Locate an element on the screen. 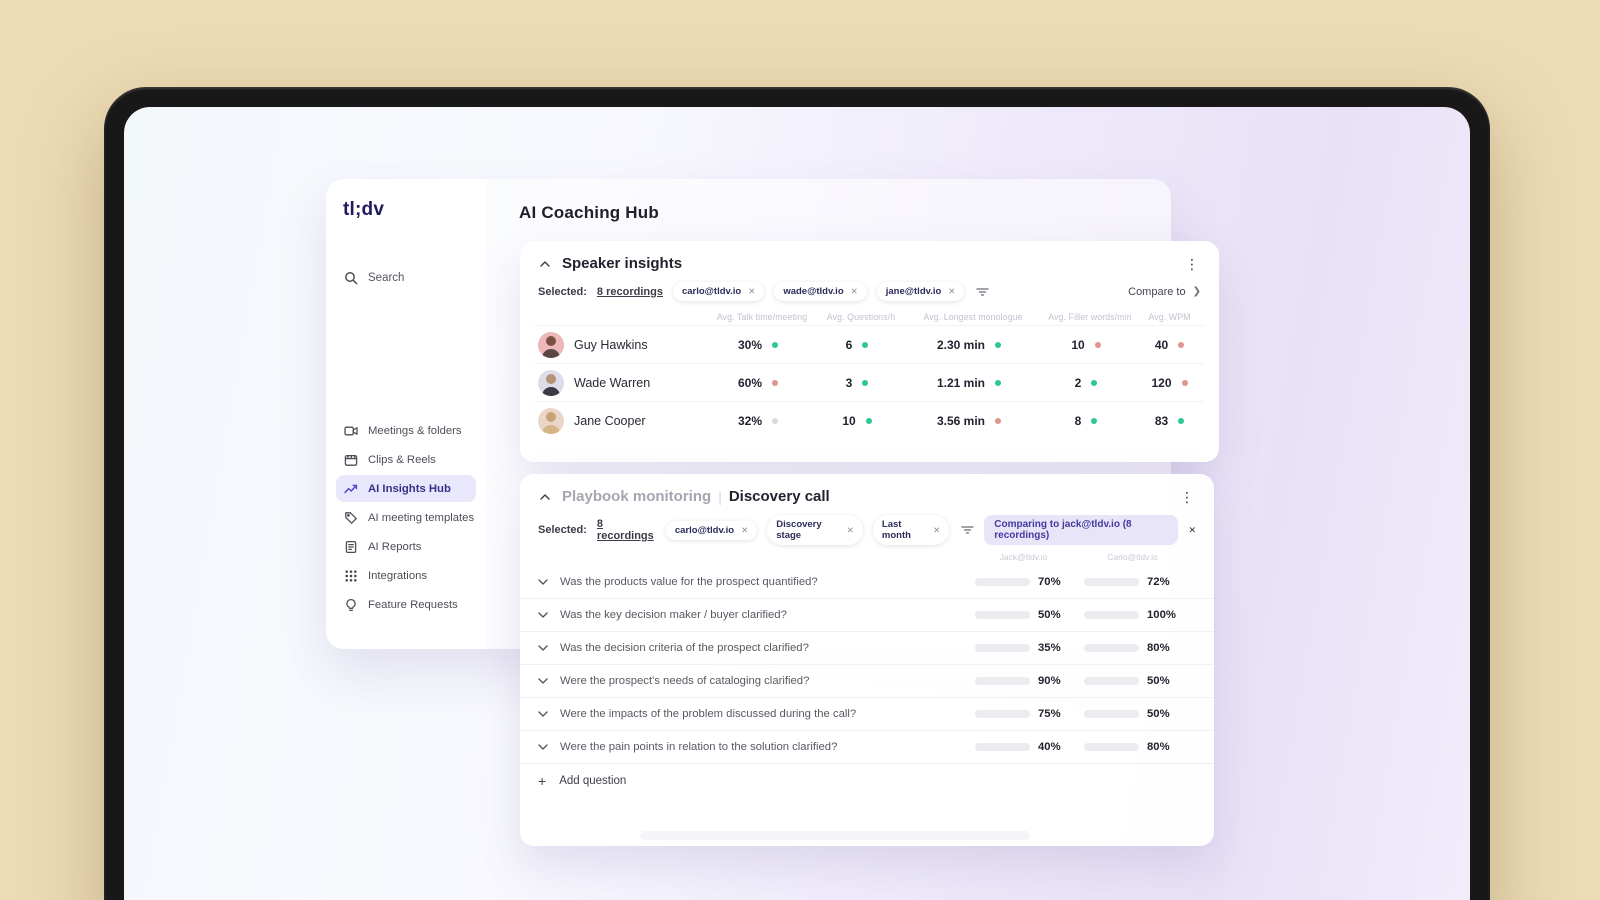 The width and height of the screenshot is (1600, 900). sidebar-item-label: Feature Requests is located at coordinates (413, 604).